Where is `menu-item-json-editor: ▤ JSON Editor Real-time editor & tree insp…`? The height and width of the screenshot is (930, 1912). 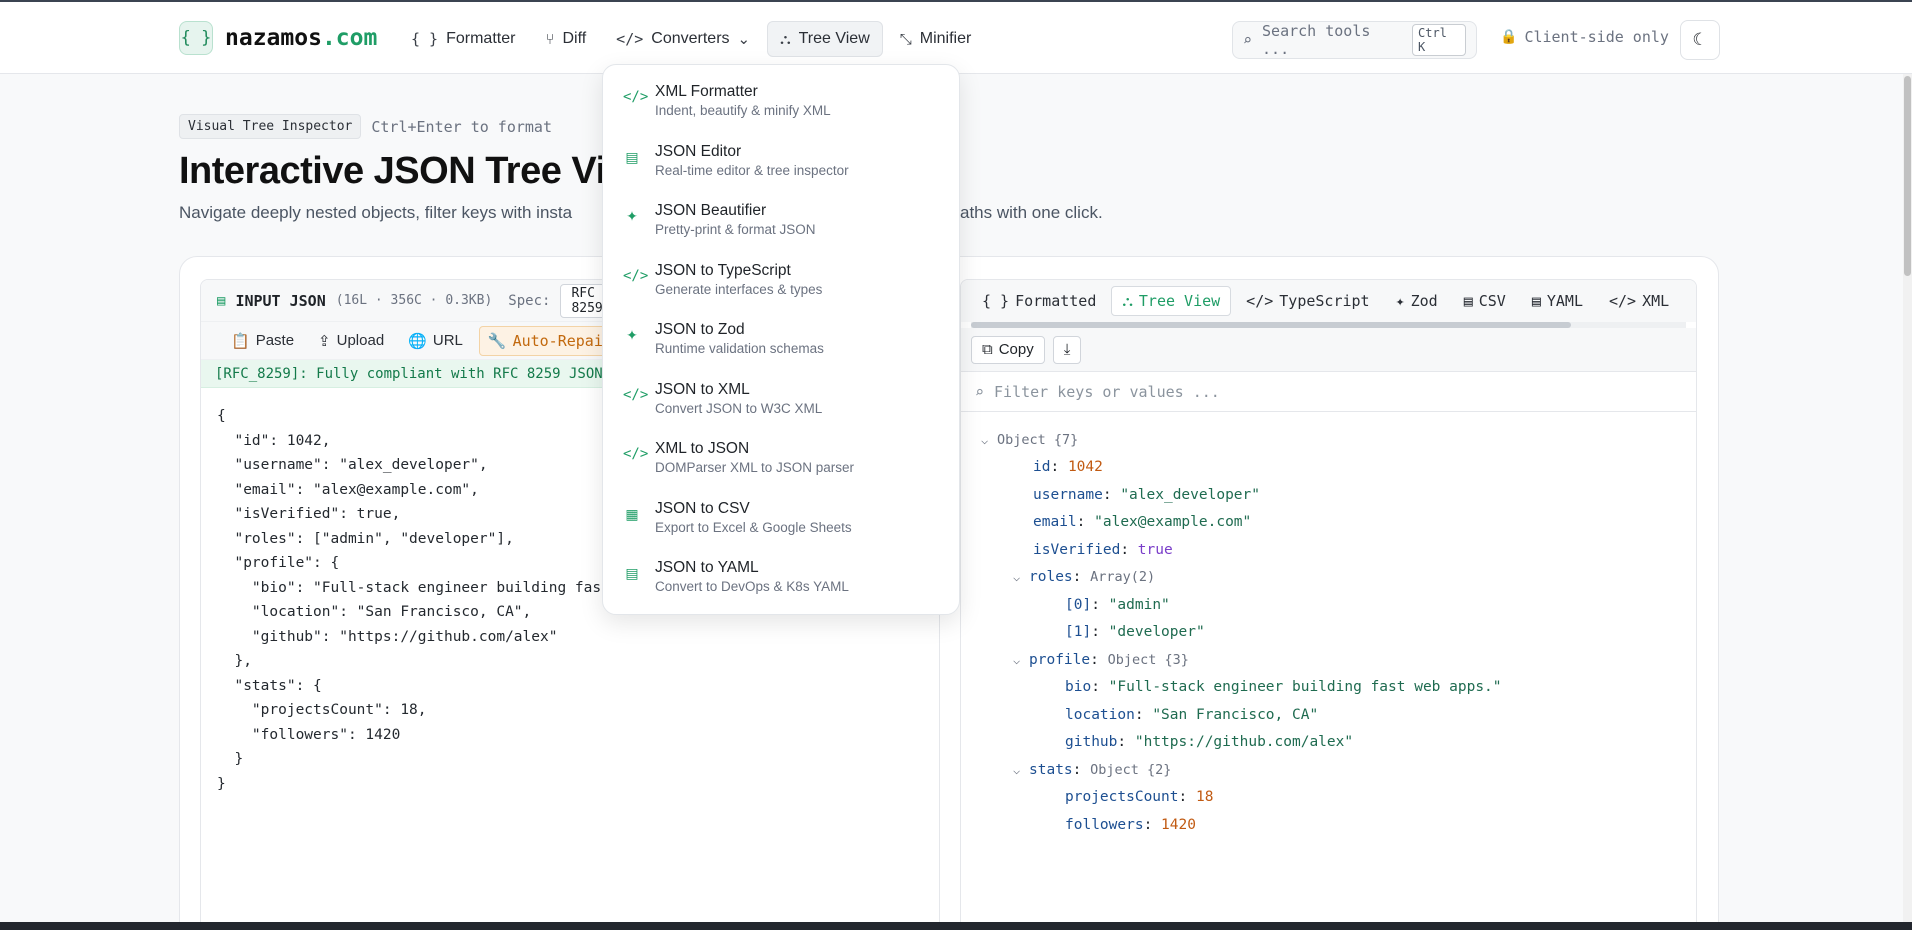 menu-item-json-editor: ▤ JSON Editor Real-time editor & tree insp… is located at coordinates (781, 163).